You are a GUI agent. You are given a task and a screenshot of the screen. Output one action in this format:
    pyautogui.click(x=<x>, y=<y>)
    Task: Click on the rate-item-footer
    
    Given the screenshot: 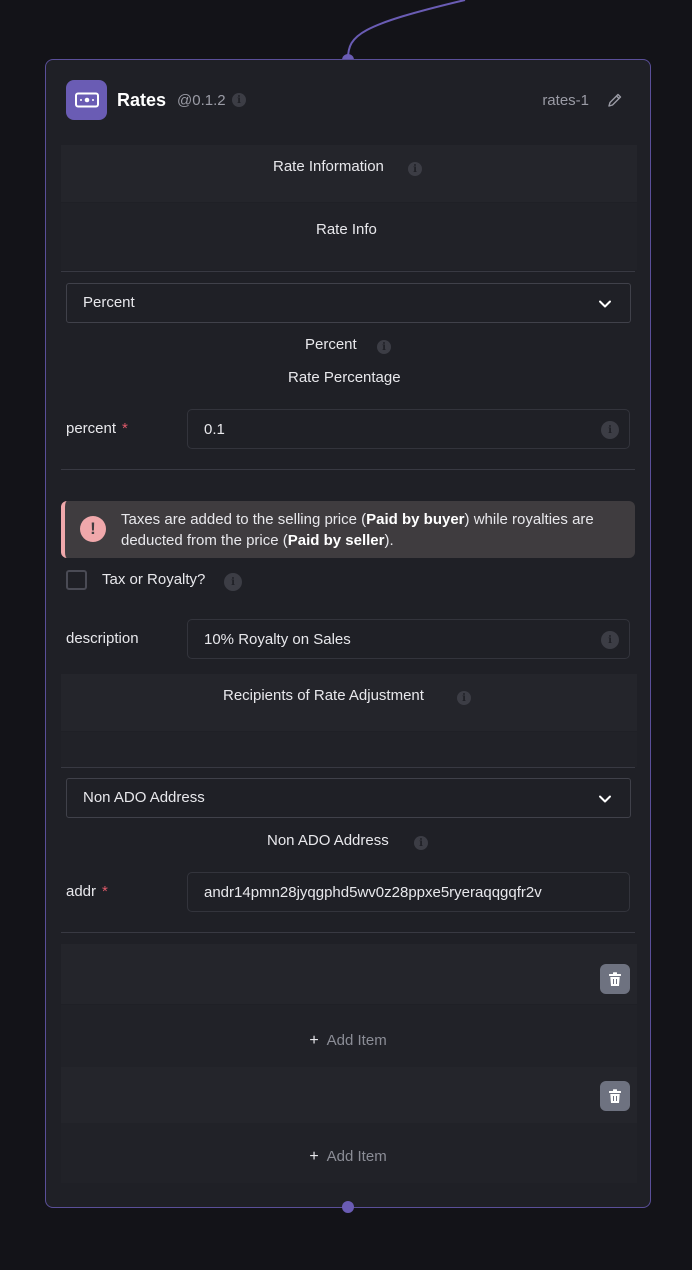 What is the action you would take?
    pyautogui.click(x=349, y=1095)
    